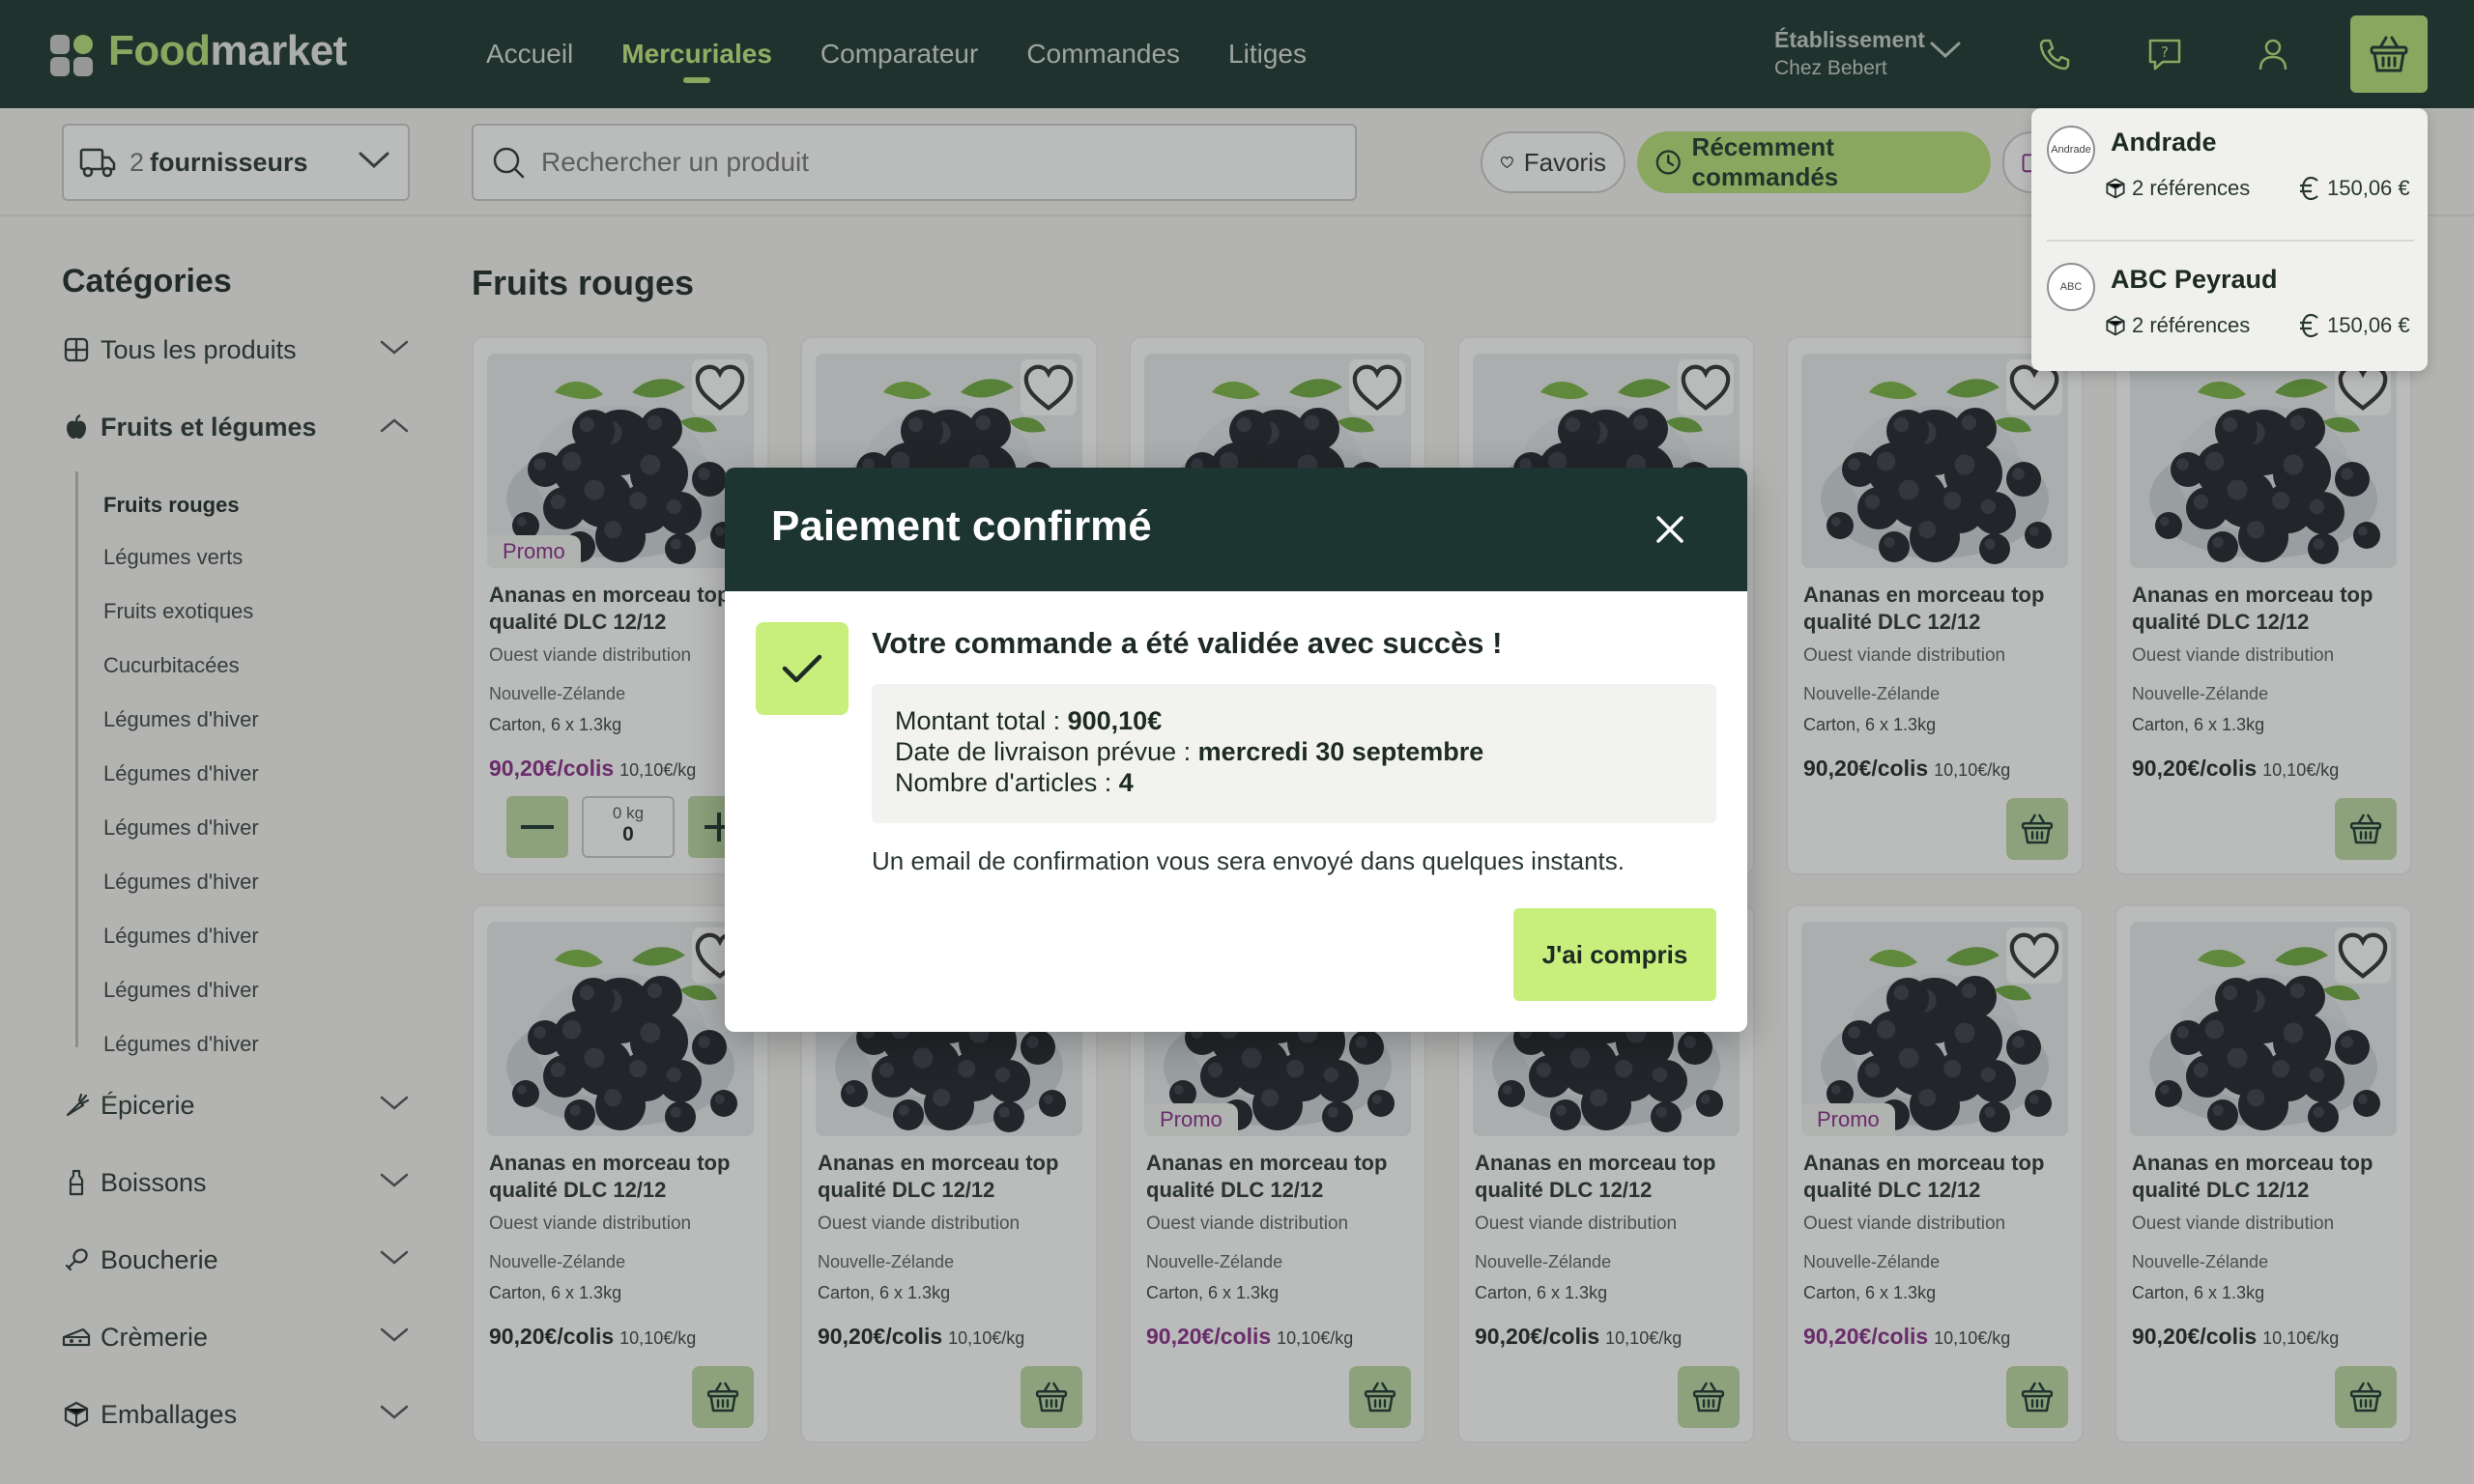  What do you see at coordinates (2231, 161) in the screenshot?
I see `supplier-row-andrade: Andrade Andrade 2 références 150,06 €` at bounding box center [2231, 161].